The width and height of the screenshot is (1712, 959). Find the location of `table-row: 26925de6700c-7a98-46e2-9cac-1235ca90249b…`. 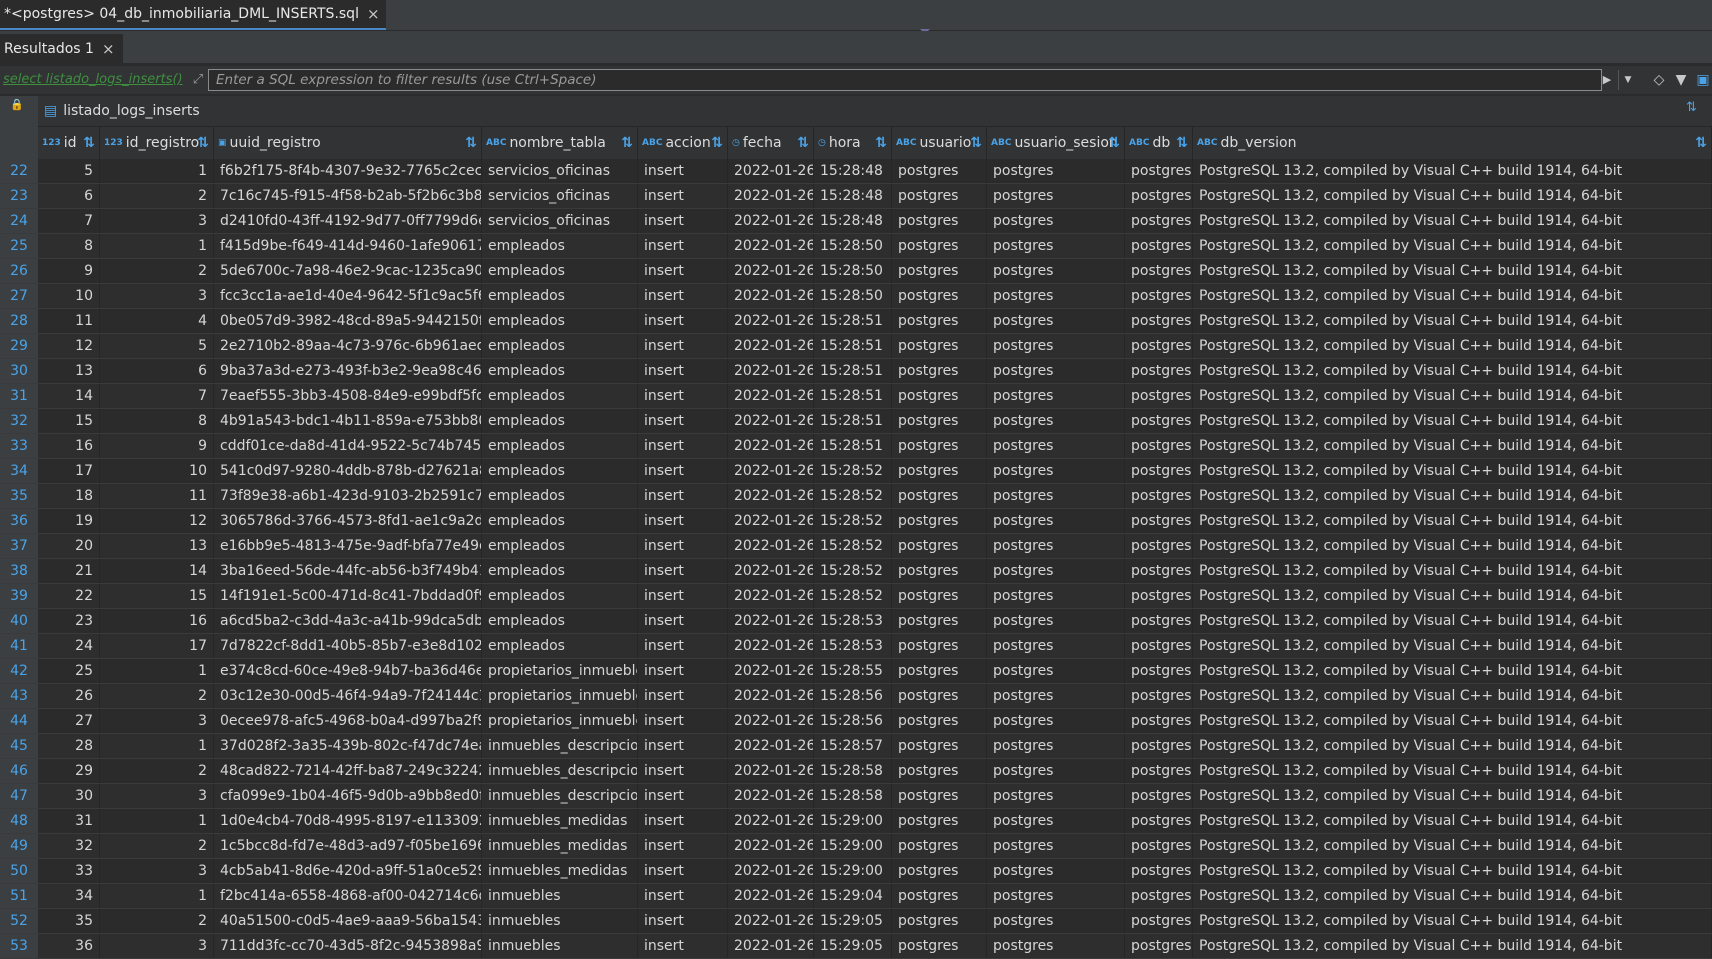

table-row: 26925de6700c-7a98-46e2-9cac-1235ca90249b… is located at coordinates (856, 271).